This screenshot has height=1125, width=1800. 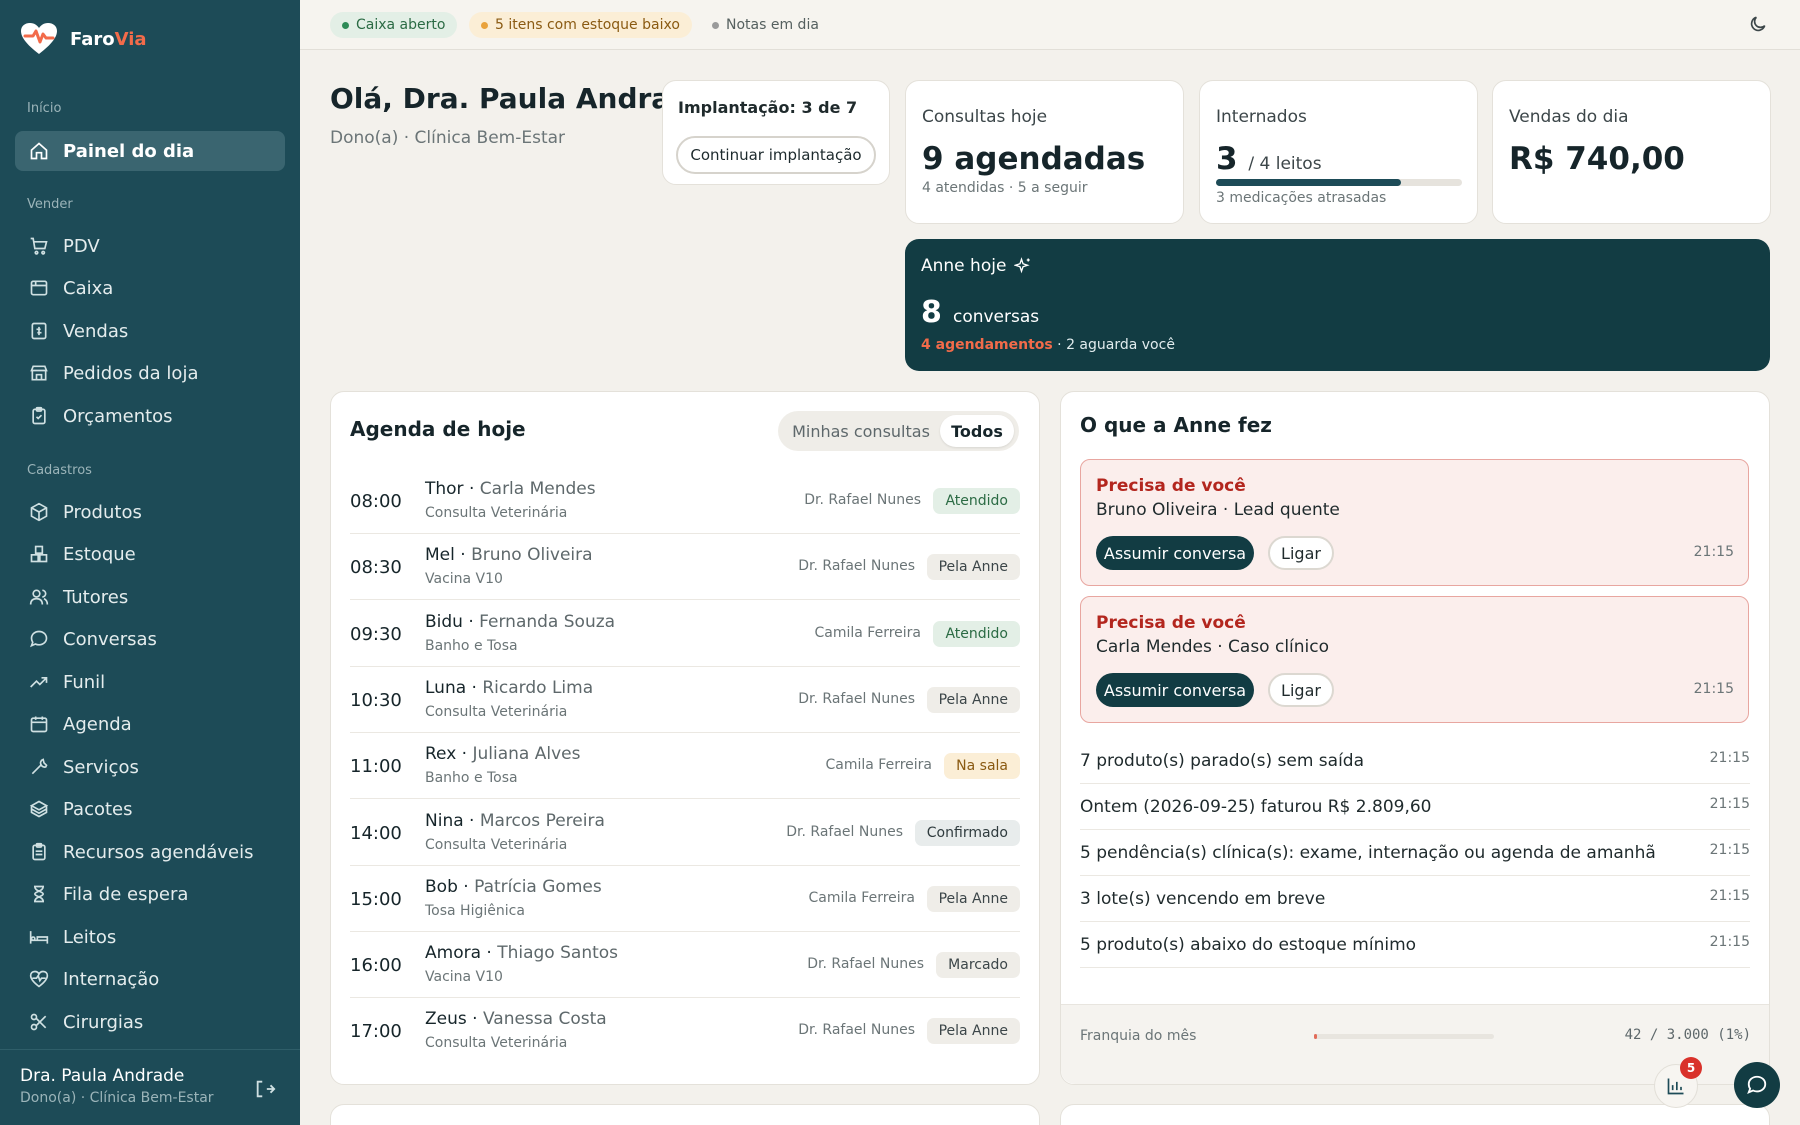 I want to click on chat-bubble-icon, so click(x=1757, y=1085).